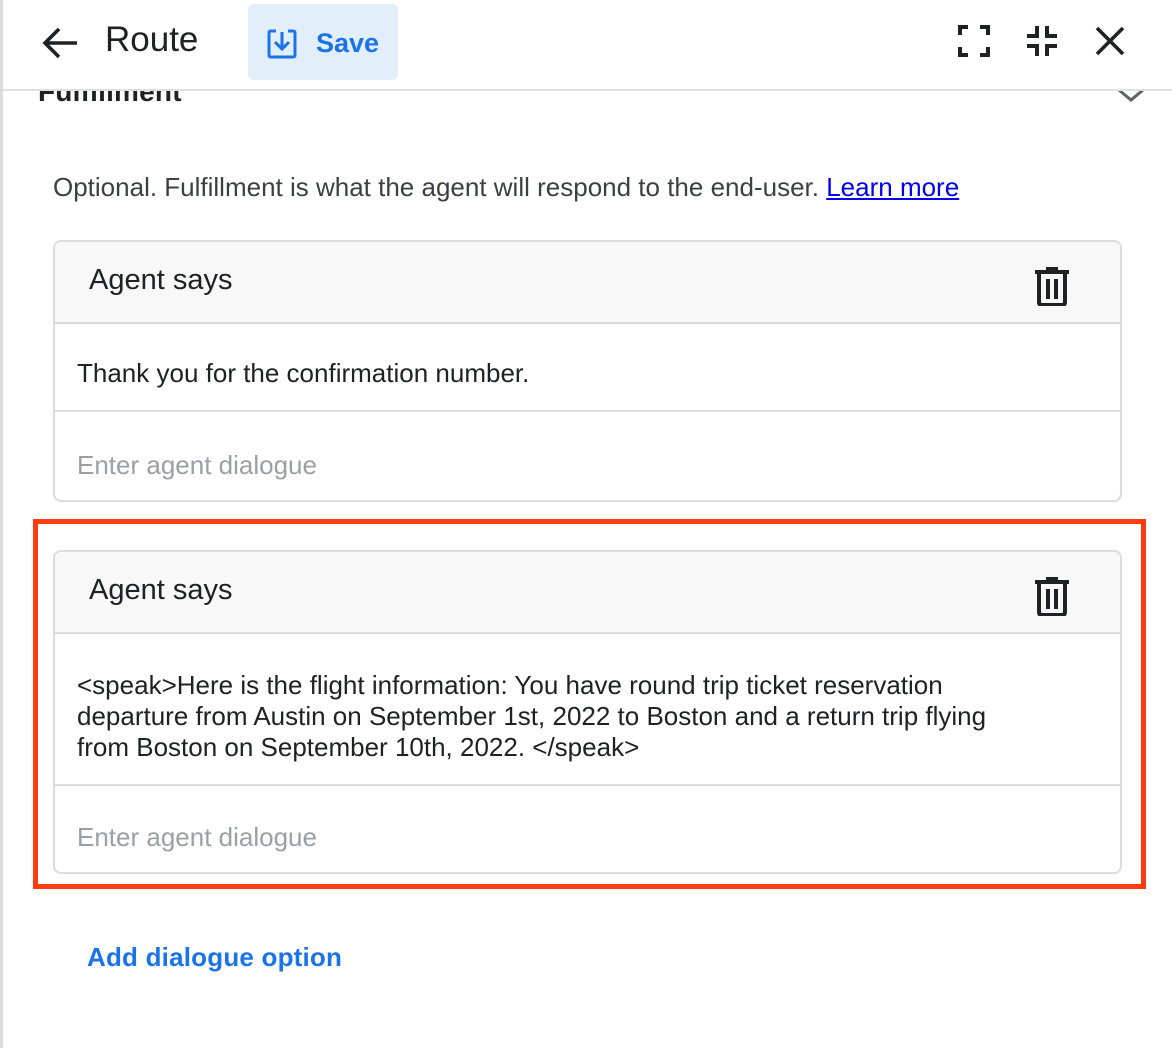 Image resolution: width=1172 pixels, height=1048 pixels. I want to click on save-button: Save, so click(323, 42).